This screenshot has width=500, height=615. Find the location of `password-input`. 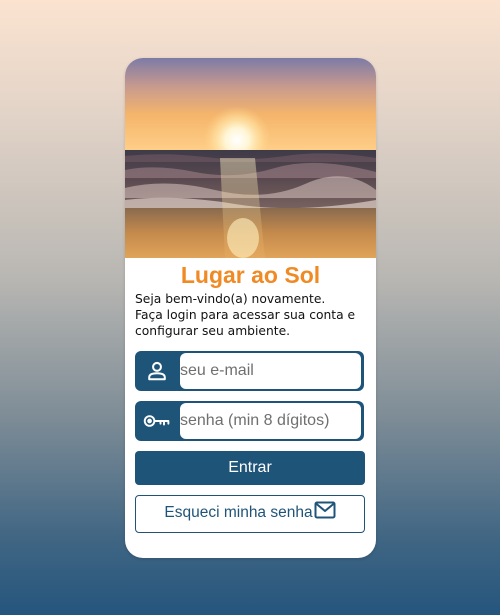

password-input is located at coordinates (270, 421).